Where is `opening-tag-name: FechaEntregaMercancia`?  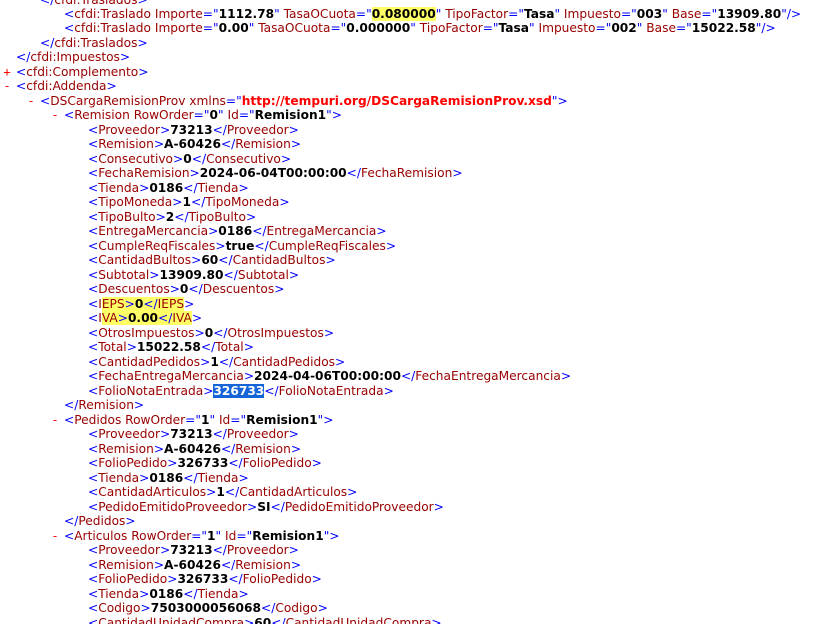
opening-tag-name: FechaEntregaMercancia is located at coordinates (171, 376).